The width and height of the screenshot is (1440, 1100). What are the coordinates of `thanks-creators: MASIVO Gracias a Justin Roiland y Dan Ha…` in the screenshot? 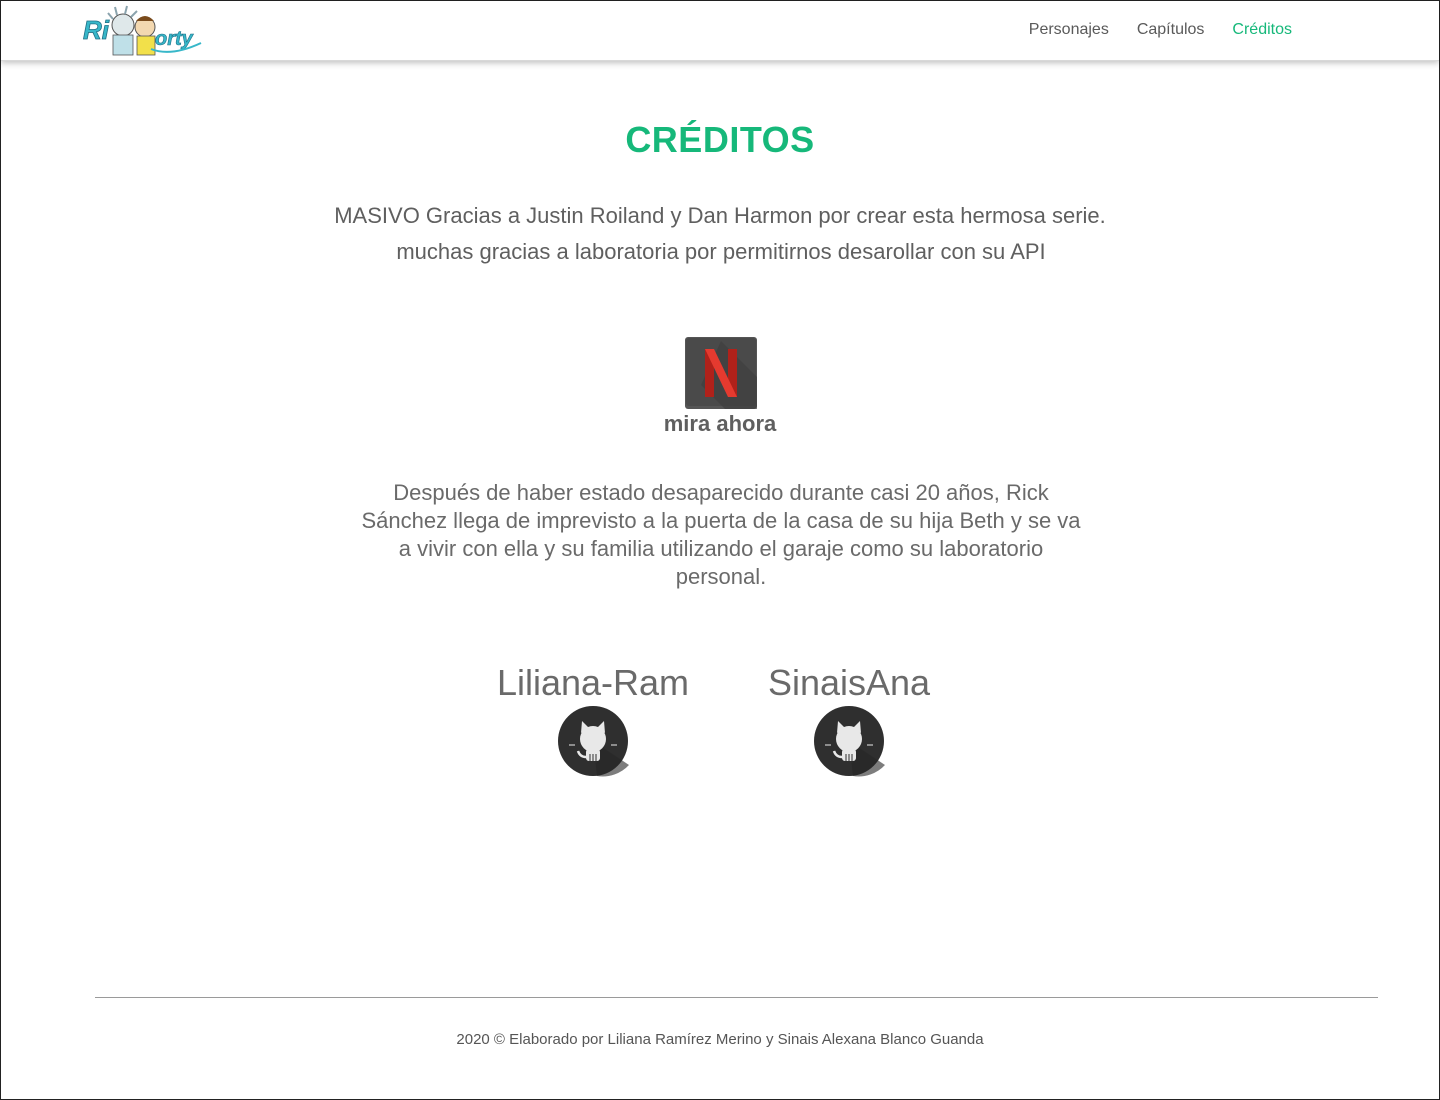 It's located at (720, 215).